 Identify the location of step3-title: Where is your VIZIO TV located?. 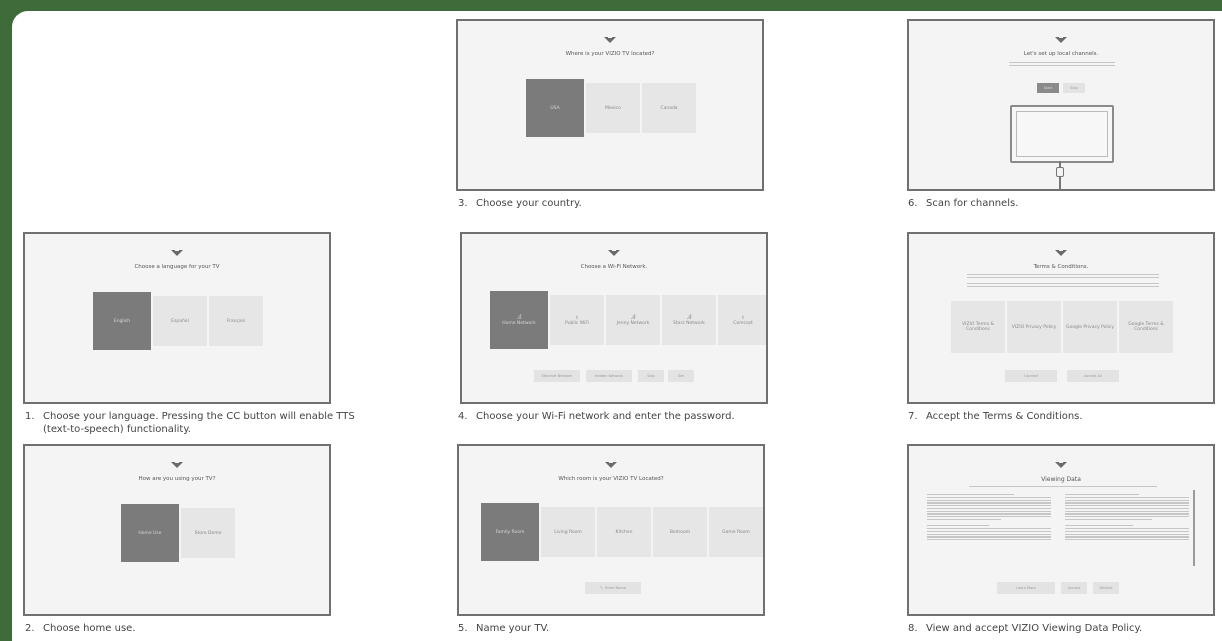
(610, 54).